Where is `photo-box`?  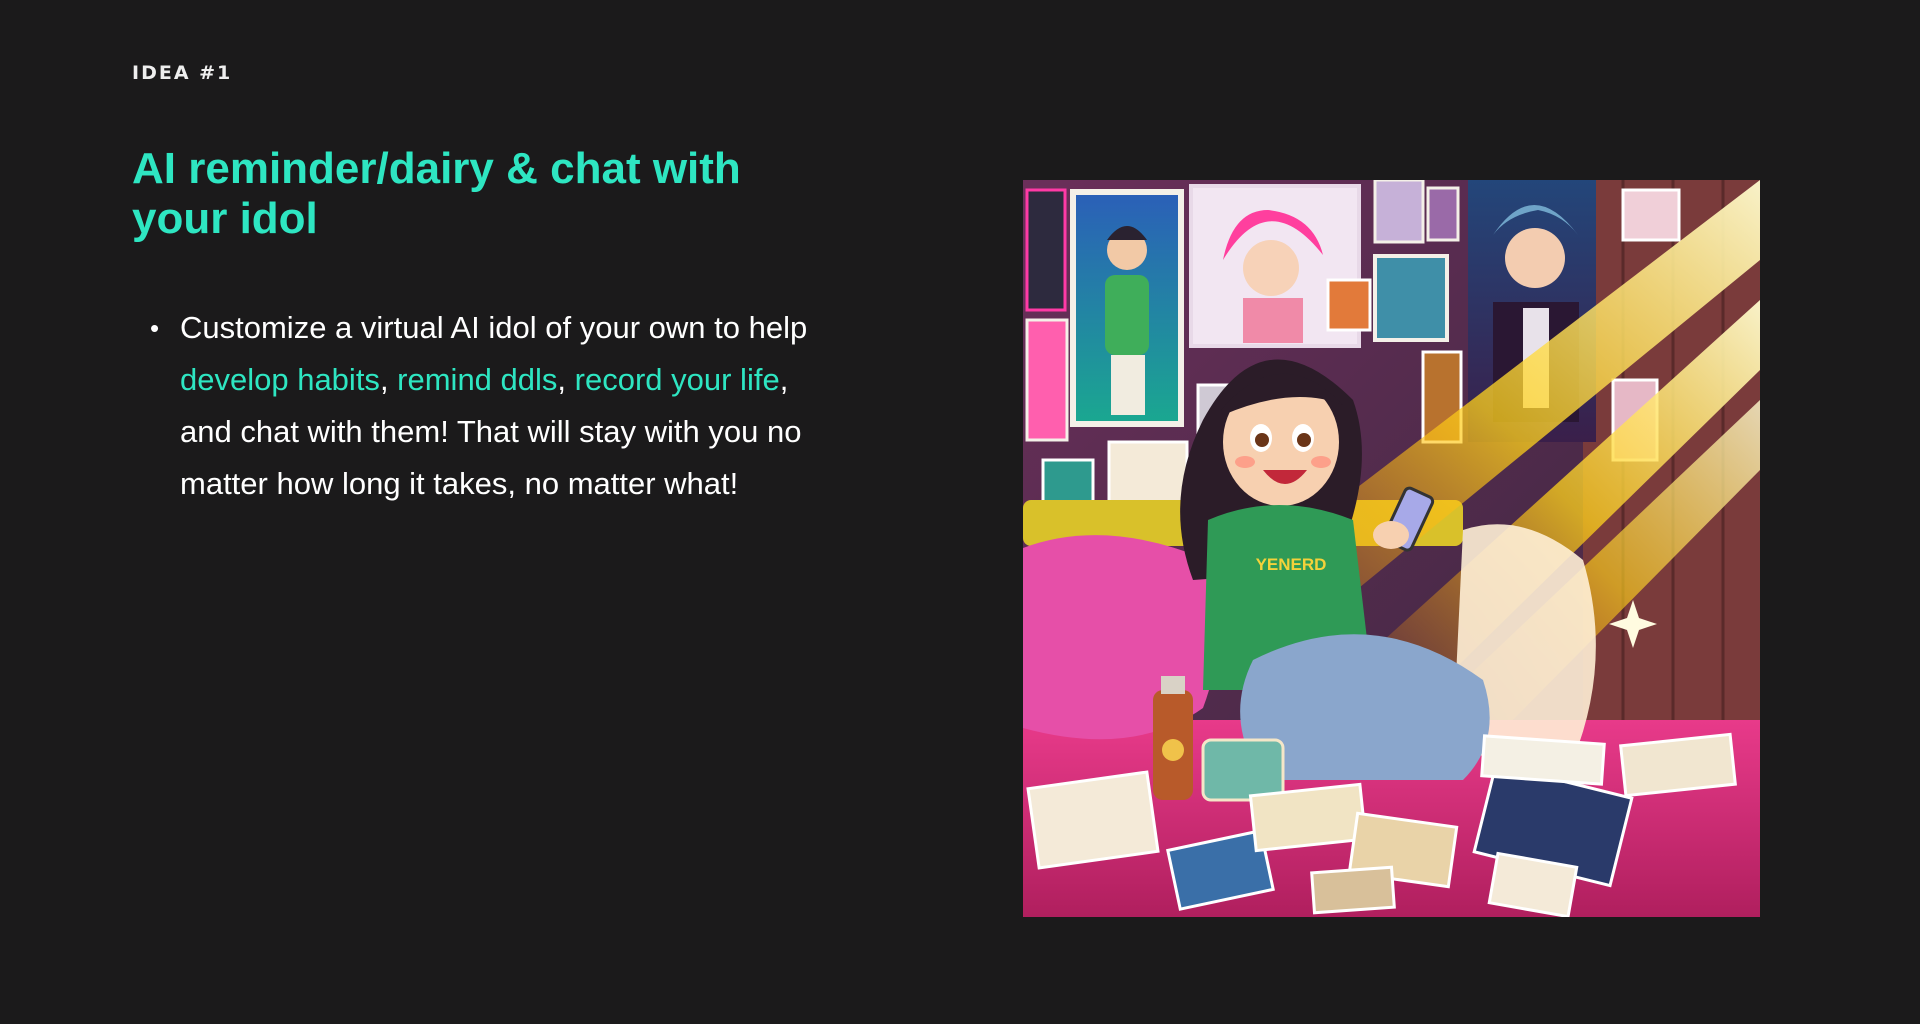 photo-box is located at coordinates (1243, 770).